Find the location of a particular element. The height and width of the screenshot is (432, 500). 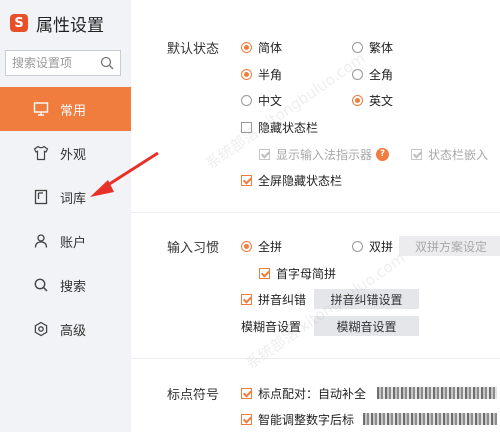

shirt-icon is located at coordinates (41, 153).